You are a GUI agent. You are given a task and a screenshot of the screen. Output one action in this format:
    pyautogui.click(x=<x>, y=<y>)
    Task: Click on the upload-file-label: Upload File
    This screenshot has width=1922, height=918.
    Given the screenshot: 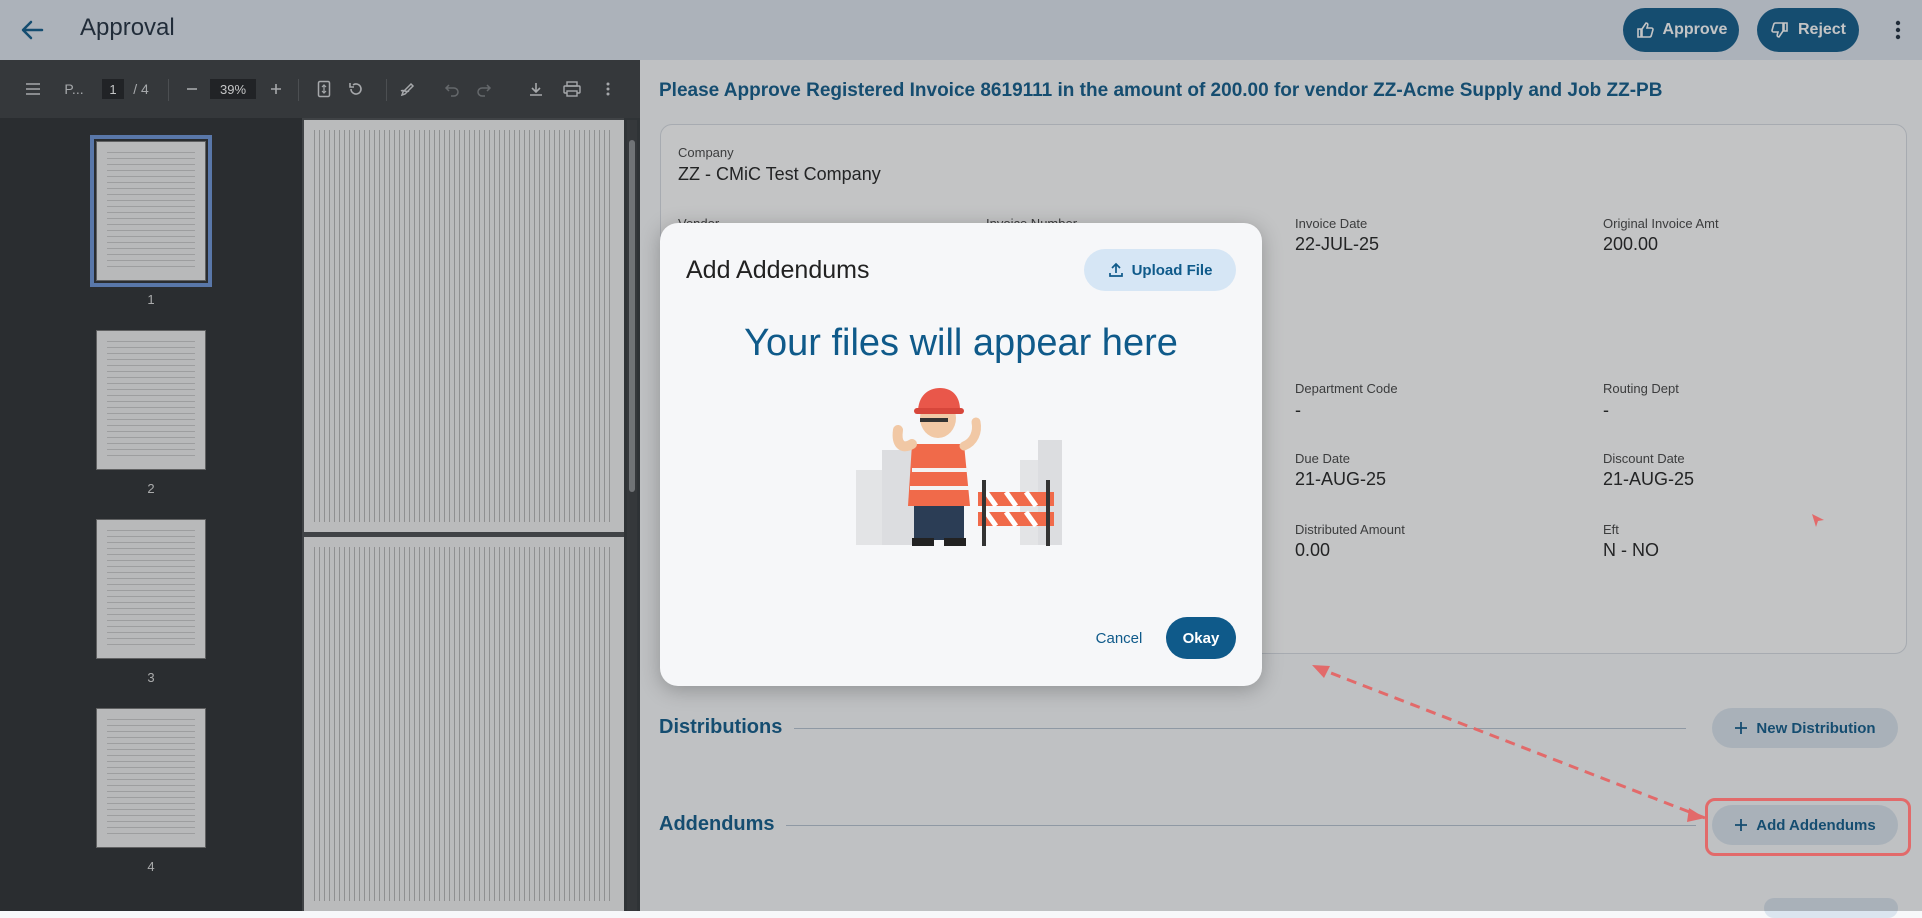 What is the action you would take?
    pyautogui.click(x=1172, y=270)
    